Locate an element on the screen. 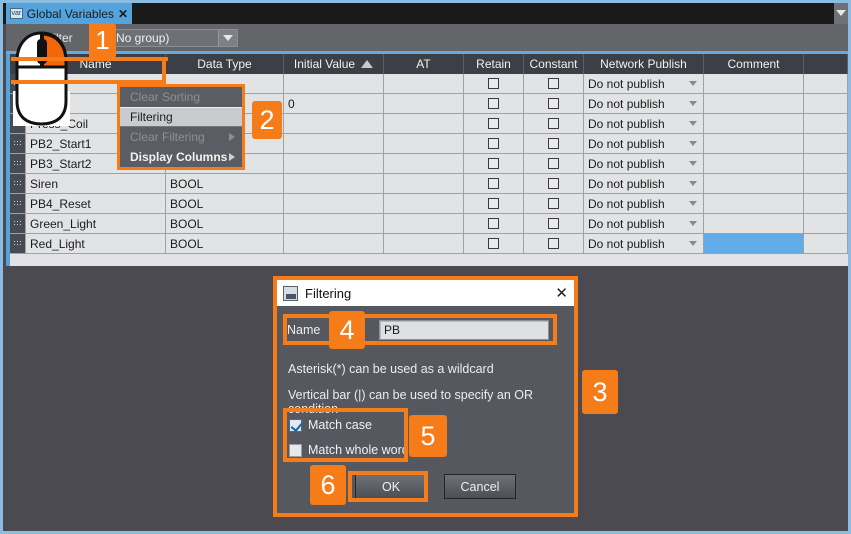 This screenshot has height=534, width=851. column-header-comment: Comment is located at coordinates (754, 64).